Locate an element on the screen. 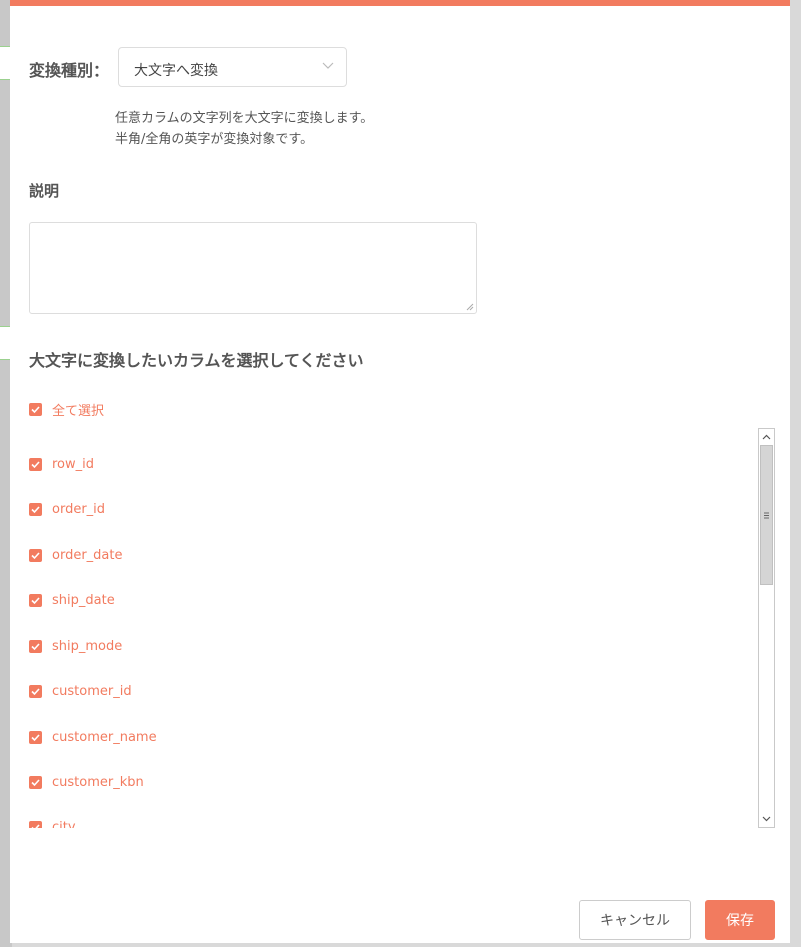 The width and height of the screenshot is (801, 947). column-label: ship_mode is located at coordinates (87, 646).